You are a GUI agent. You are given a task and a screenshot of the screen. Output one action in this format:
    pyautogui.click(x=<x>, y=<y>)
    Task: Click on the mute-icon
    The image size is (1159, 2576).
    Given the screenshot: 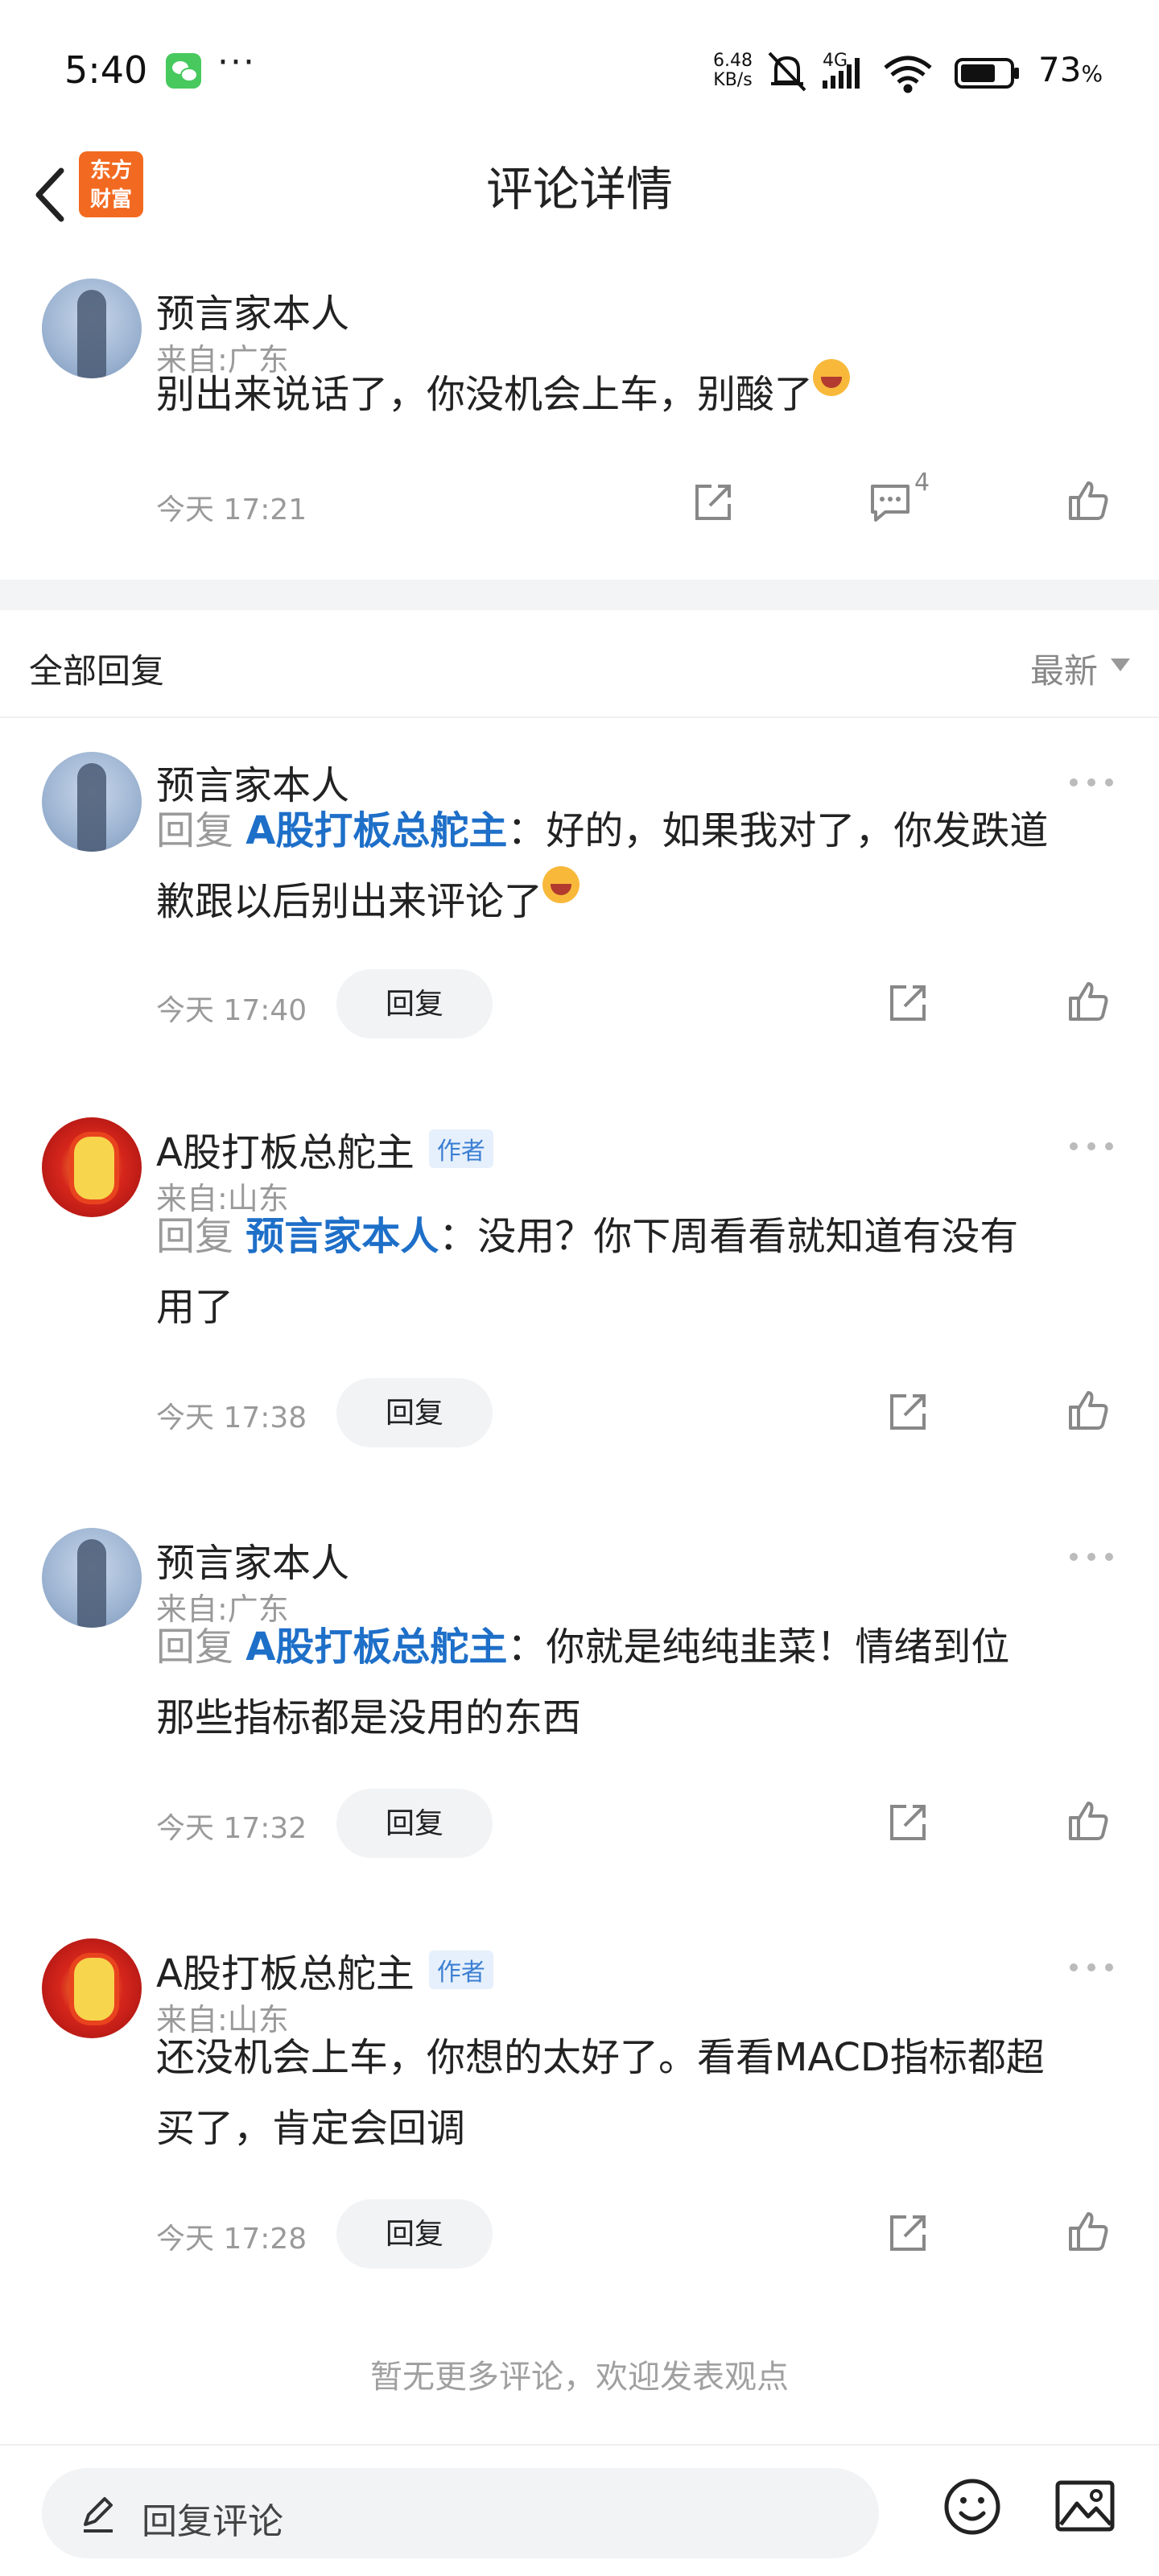 What is the action you would take?
    pyautogui.click(x=787, y=72)
    